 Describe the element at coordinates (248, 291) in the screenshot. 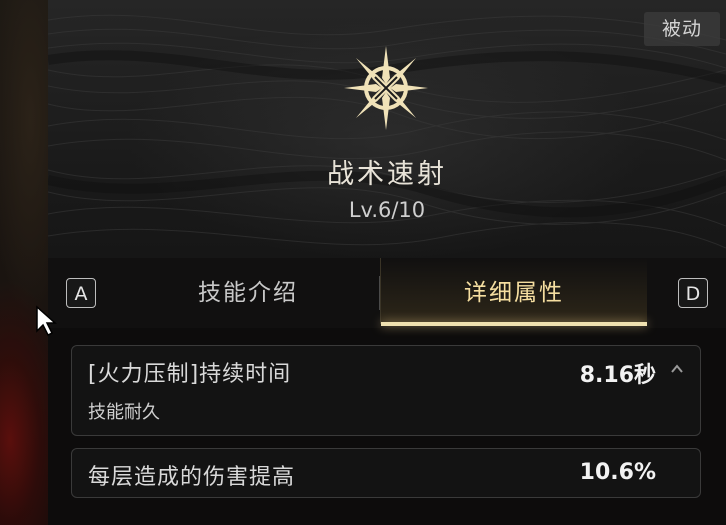

I see `tab-skill-intro: 技能介绍` at that location.